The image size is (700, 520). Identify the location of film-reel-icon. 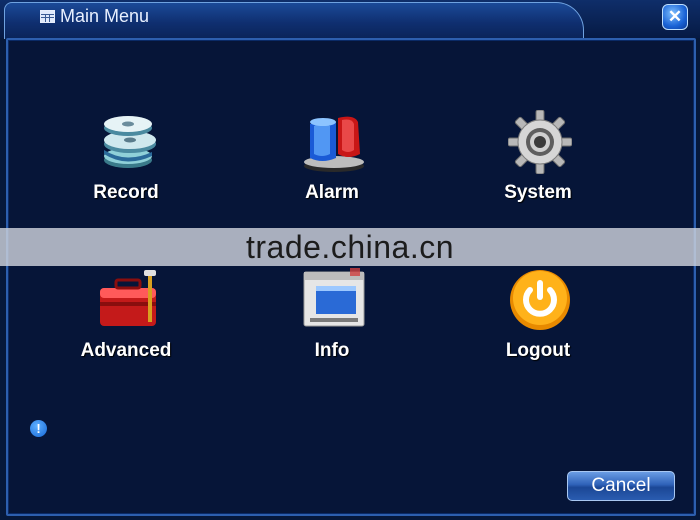
(130, 142).